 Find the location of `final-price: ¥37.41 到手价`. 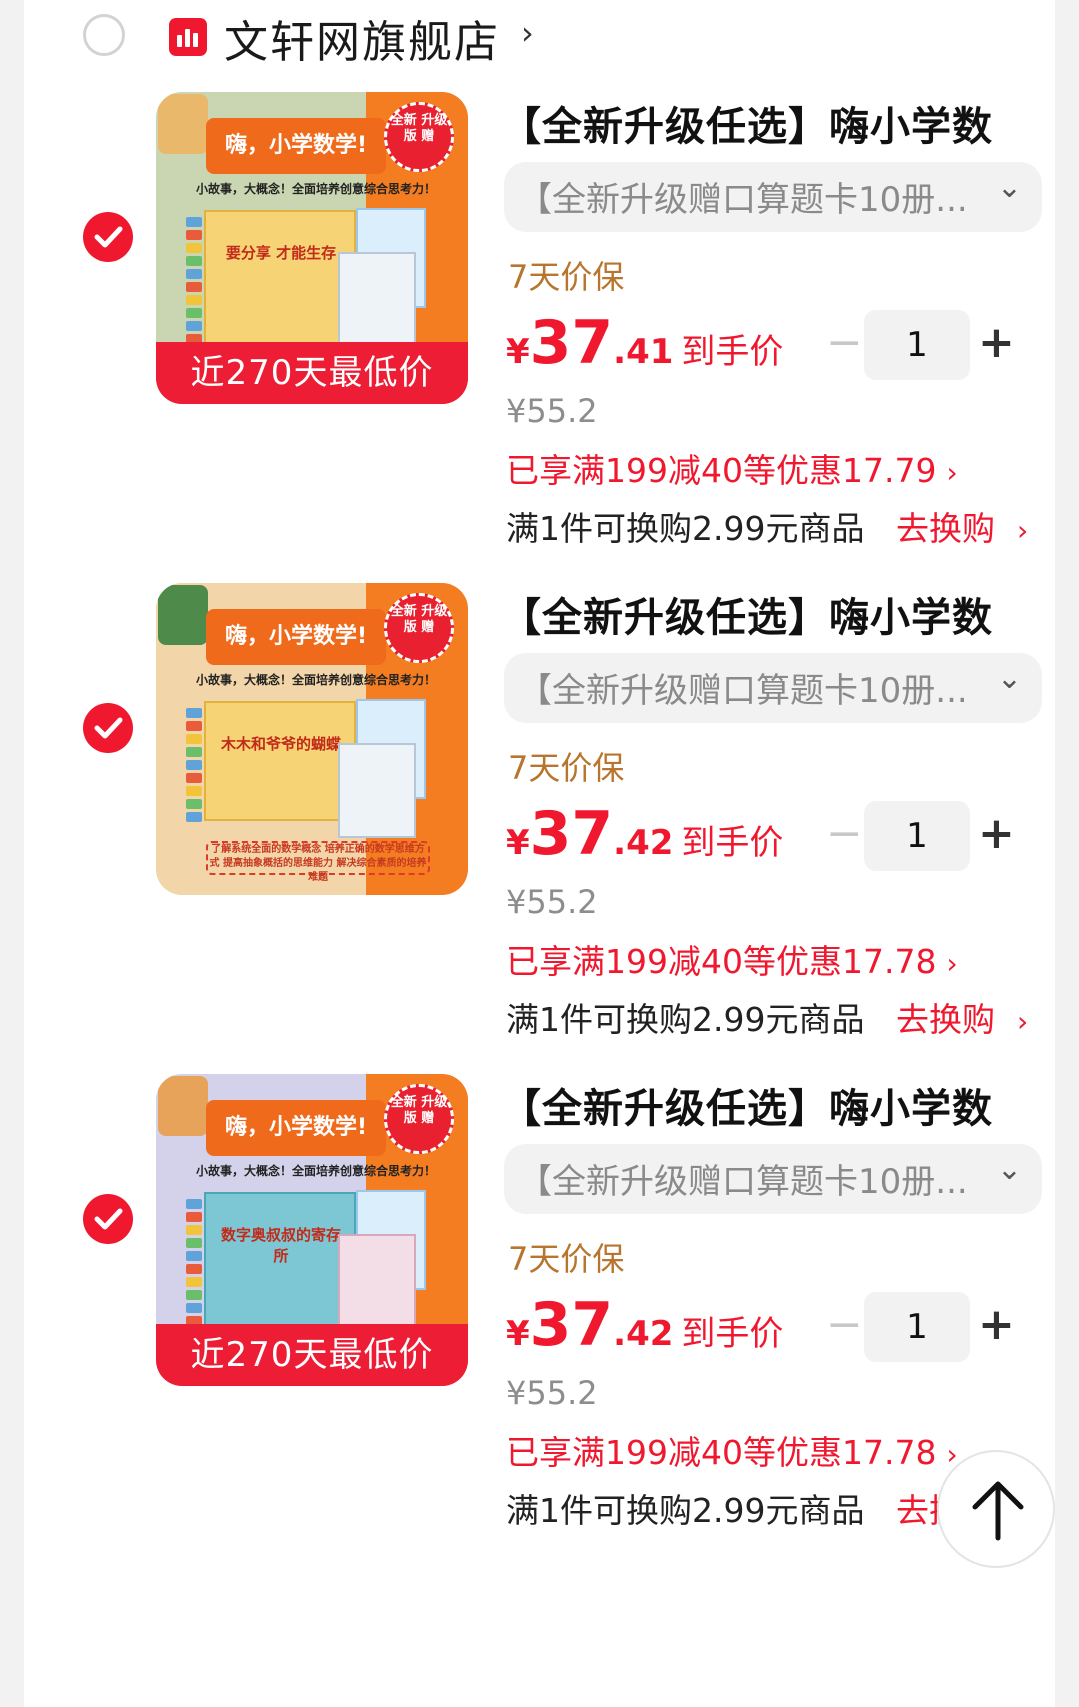

final-price: ¥37.41 到手价 is located at coordinates (644, 343).